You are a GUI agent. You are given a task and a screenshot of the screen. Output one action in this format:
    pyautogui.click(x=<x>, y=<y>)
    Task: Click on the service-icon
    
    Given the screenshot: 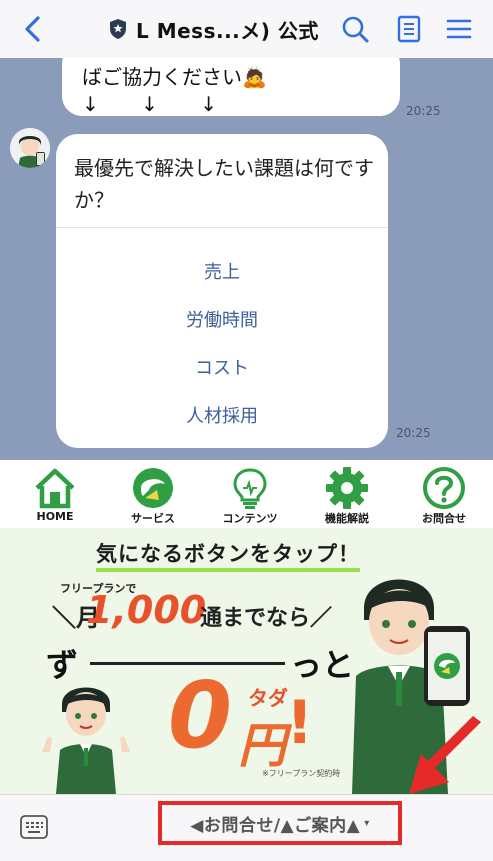 What is the action you would take?
    pyautogui.click(x=153, y=488)
    